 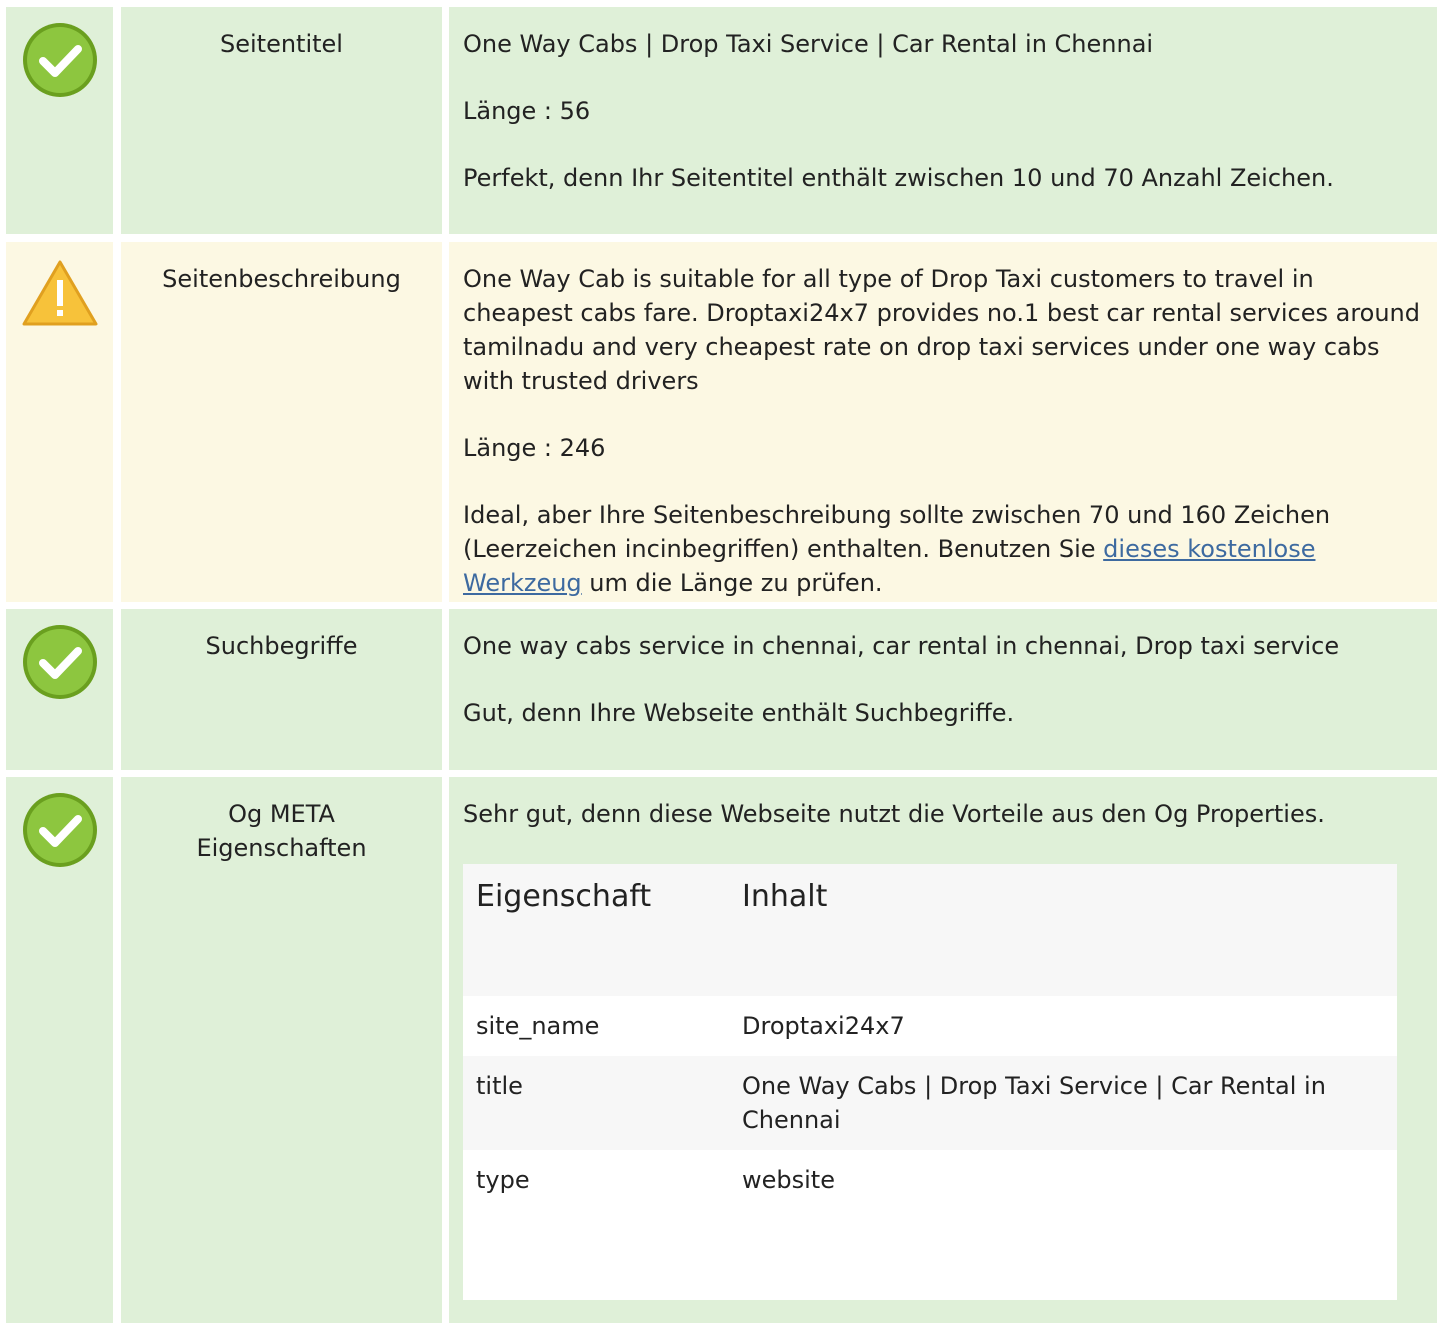 What do you see at coordinates (788, 1180) in the screenshot?
I see `og-property-value: website` at bounding box center [788, 1180].